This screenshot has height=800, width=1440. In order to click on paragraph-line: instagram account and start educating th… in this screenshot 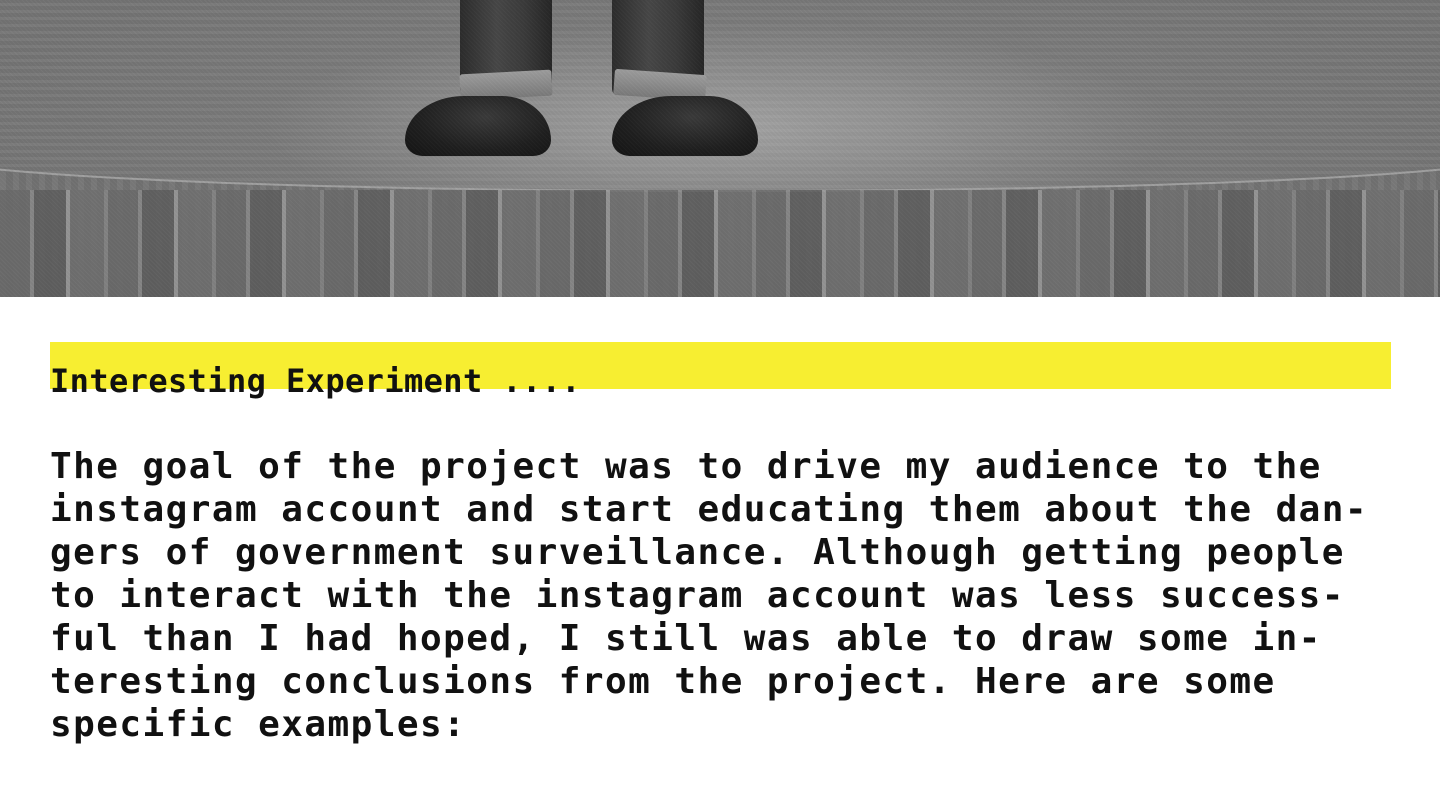, I will do `click(709, 509)`.